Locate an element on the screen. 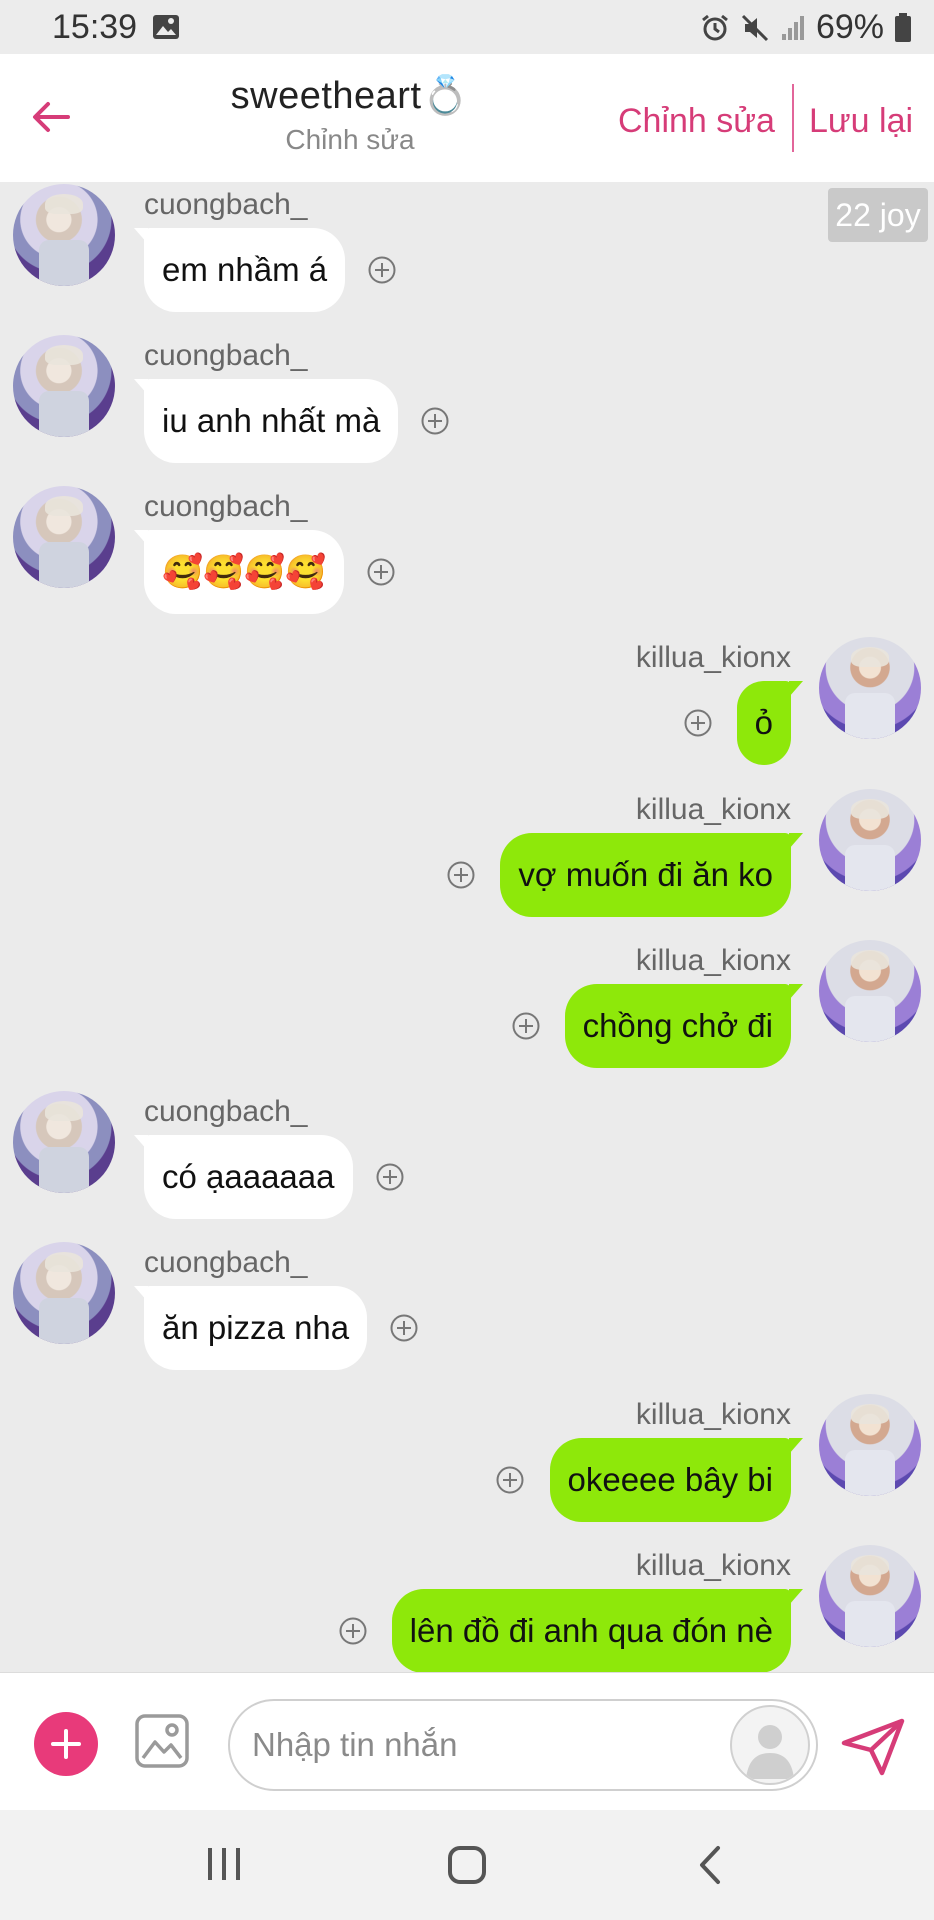  status-bar: 15:39 69% is located at coordinates (467, 27).